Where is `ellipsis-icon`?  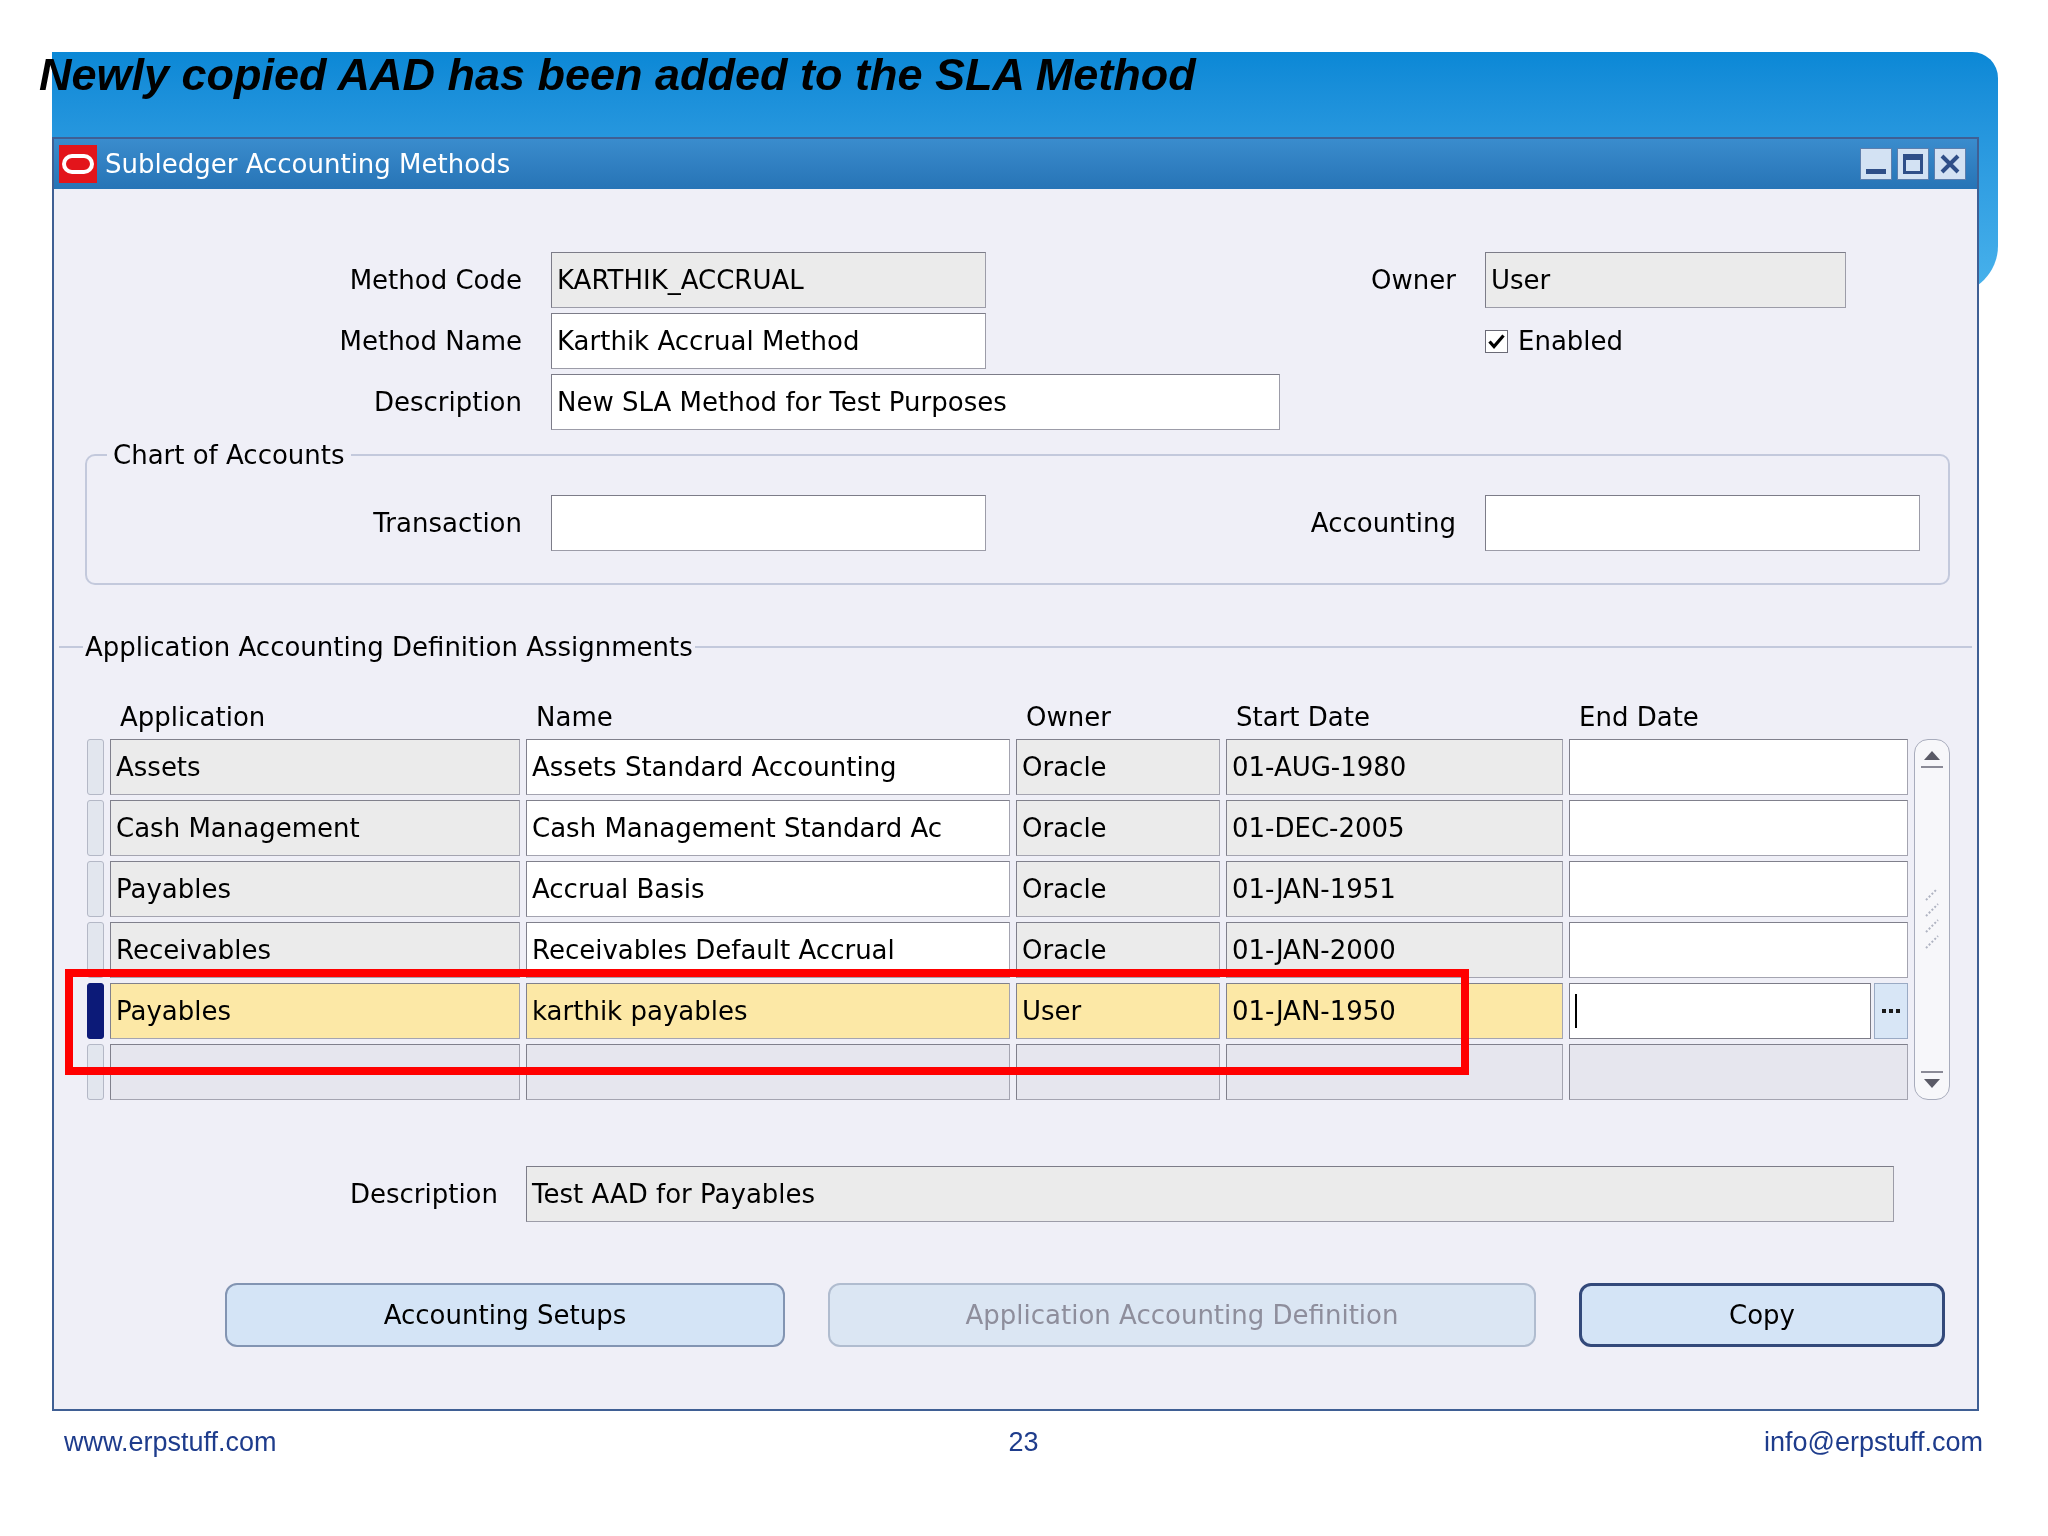 ellipsis-icon is located at coordinates (1891, 1011).